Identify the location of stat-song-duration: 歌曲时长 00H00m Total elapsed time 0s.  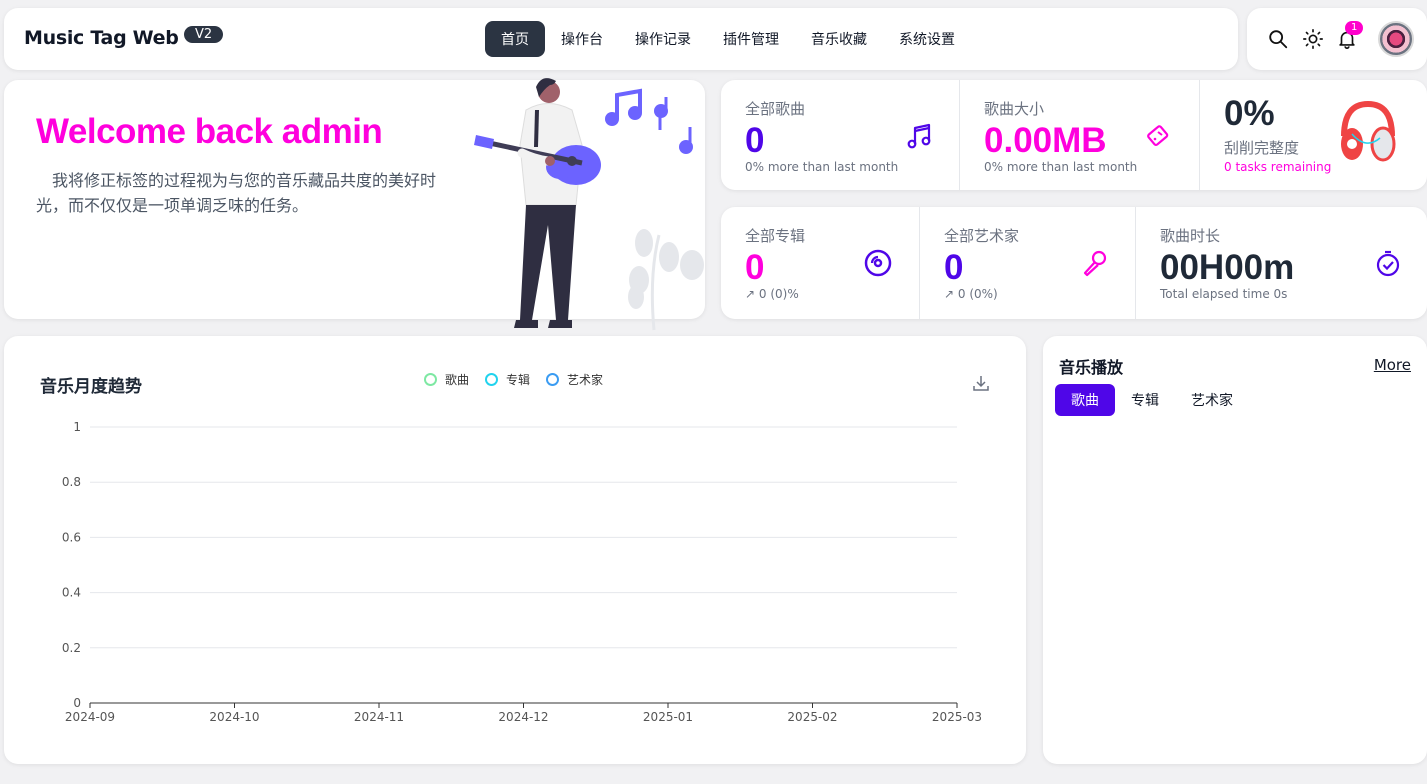
(1281, 263).